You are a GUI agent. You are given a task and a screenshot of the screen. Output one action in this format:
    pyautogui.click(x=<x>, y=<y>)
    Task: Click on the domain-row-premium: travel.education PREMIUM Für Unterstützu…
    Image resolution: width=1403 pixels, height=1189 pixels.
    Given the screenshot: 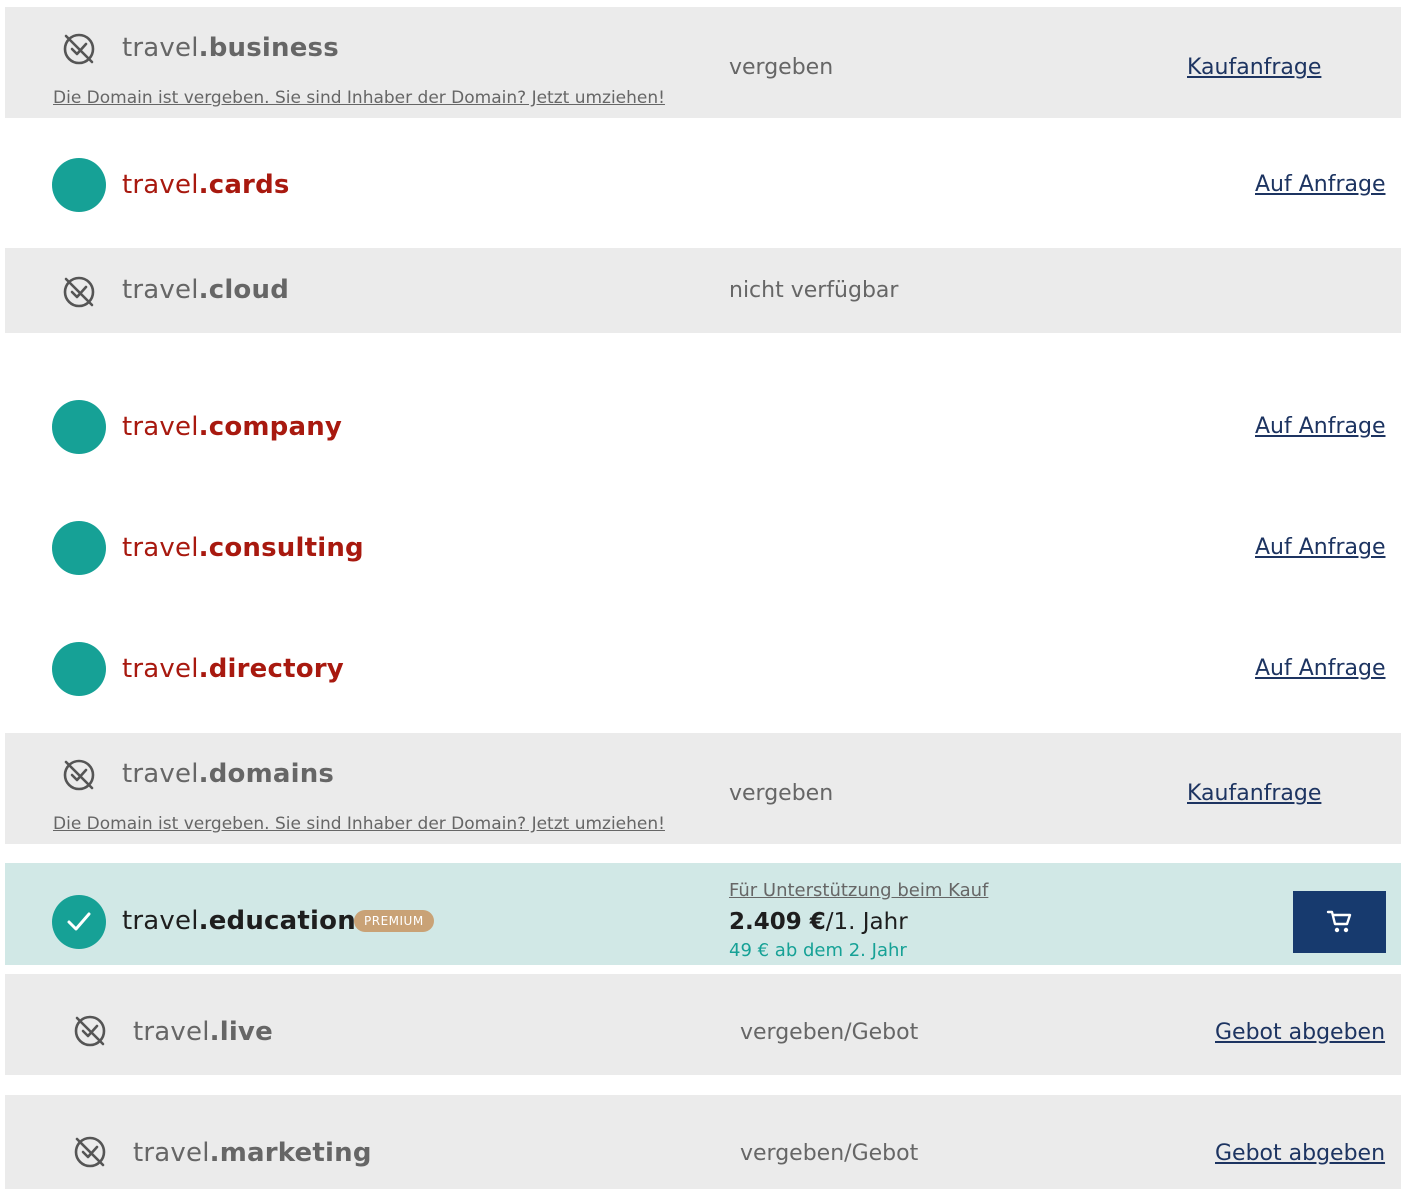 What is the action you would take?
    pyautogui.click(x=703, y=914)
    